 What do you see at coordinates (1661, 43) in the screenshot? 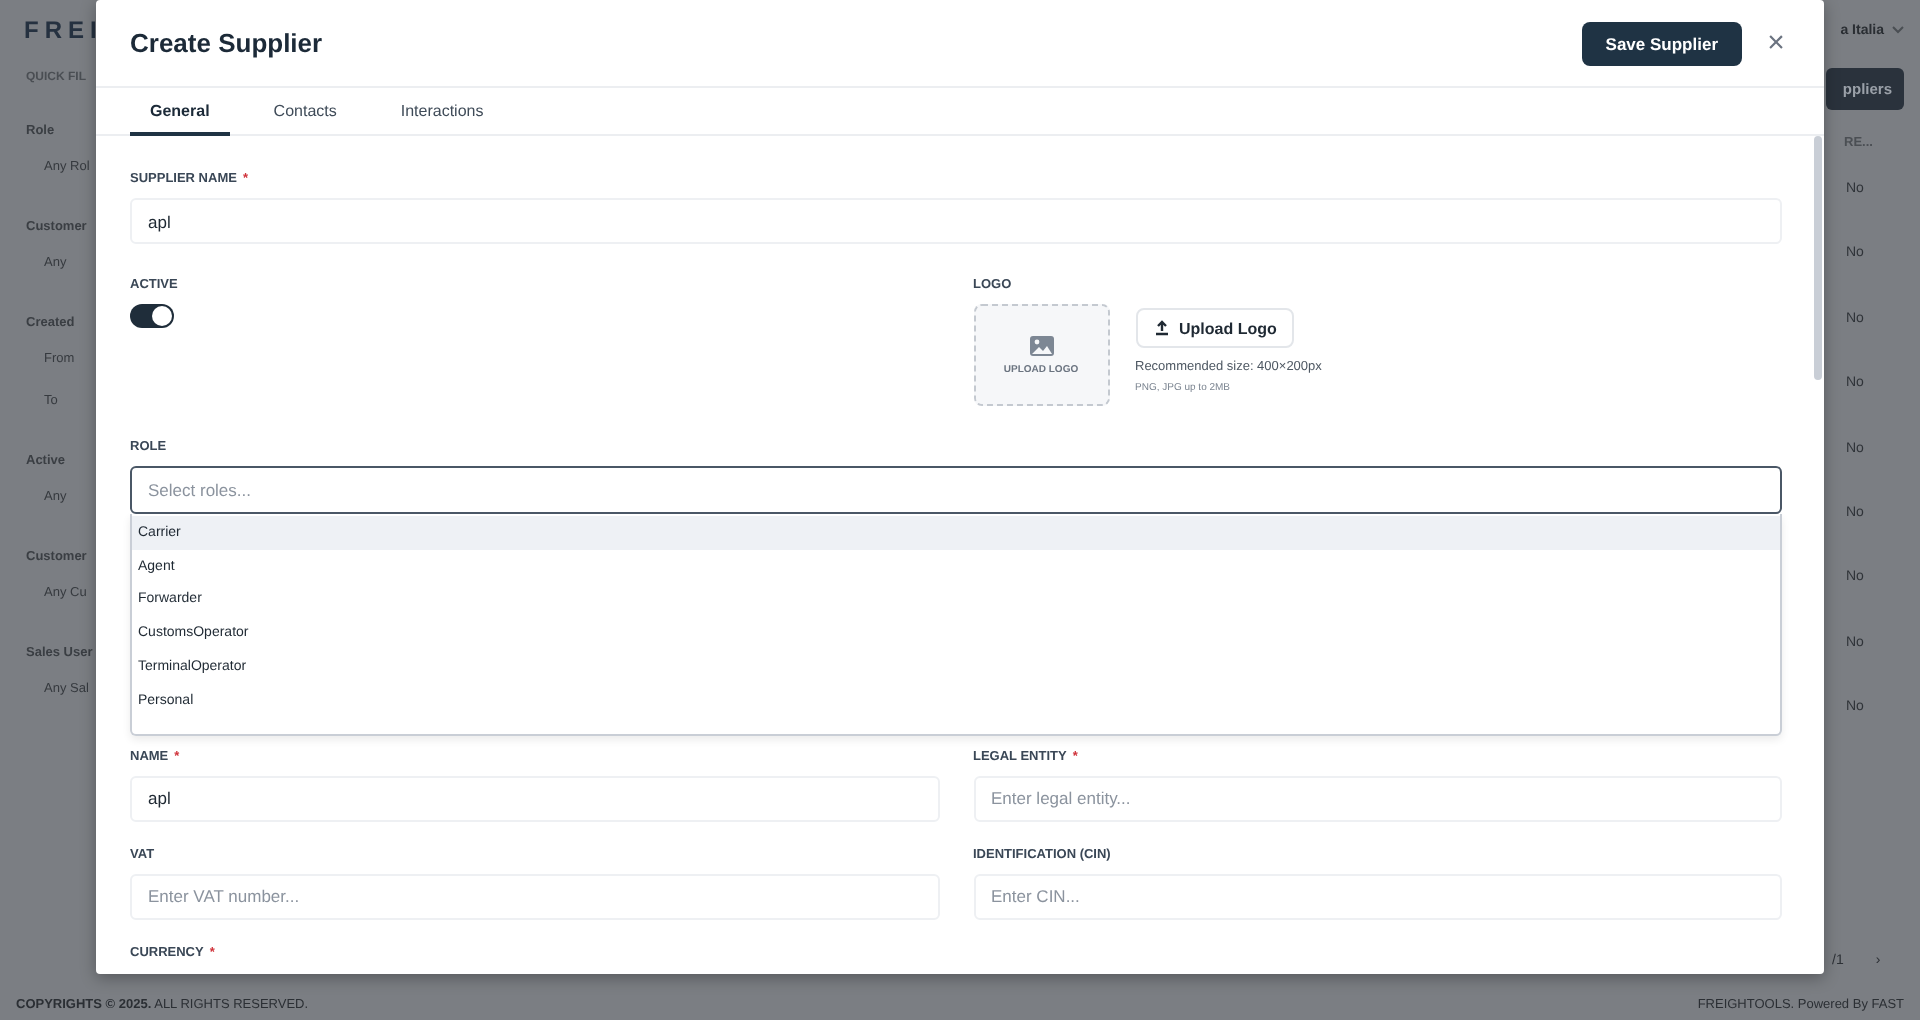
I see `save-button: Save Supplier` at bounding box center [1661, 43].